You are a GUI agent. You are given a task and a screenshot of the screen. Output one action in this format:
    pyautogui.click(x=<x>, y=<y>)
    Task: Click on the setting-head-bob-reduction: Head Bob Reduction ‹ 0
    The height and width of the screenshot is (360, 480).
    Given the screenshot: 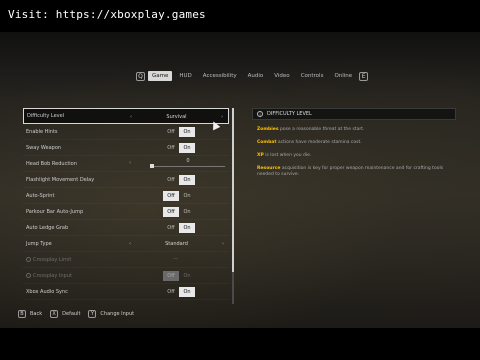 What is the action you would take?
    pyautogui.click(x=126, y=164)
    